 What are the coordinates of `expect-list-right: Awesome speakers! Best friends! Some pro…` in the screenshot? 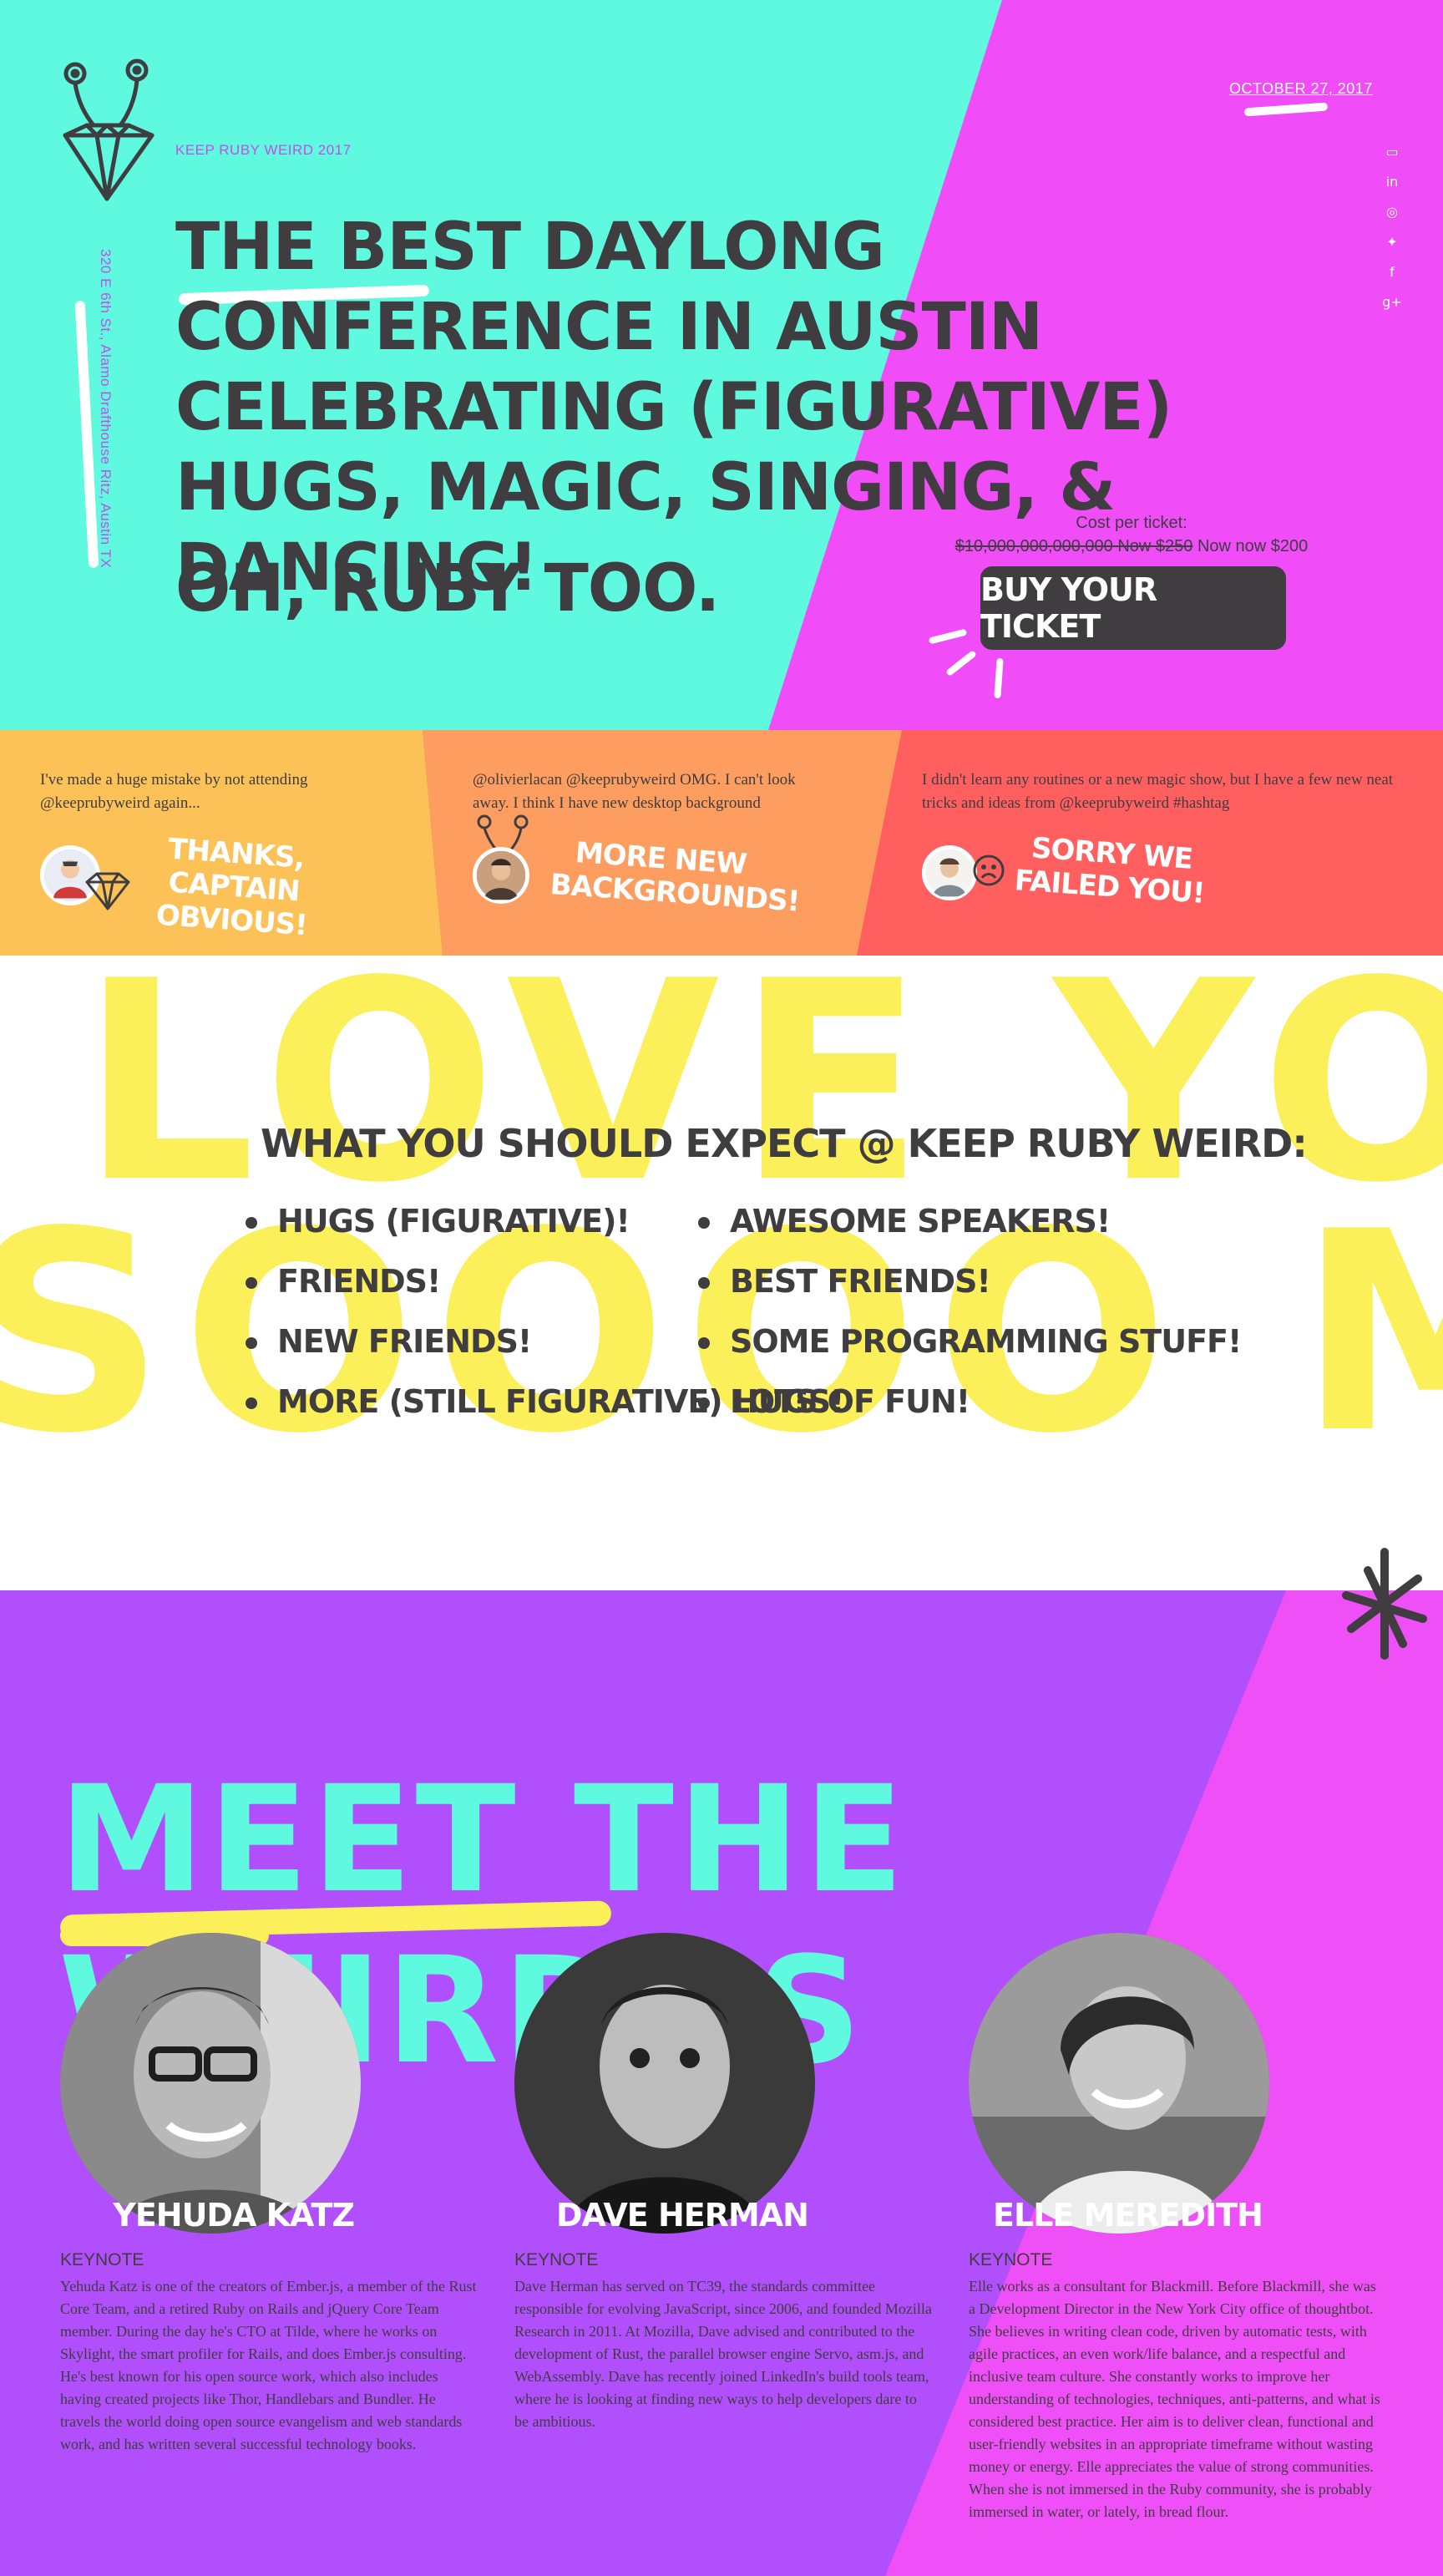 It's located at (968, 1311).